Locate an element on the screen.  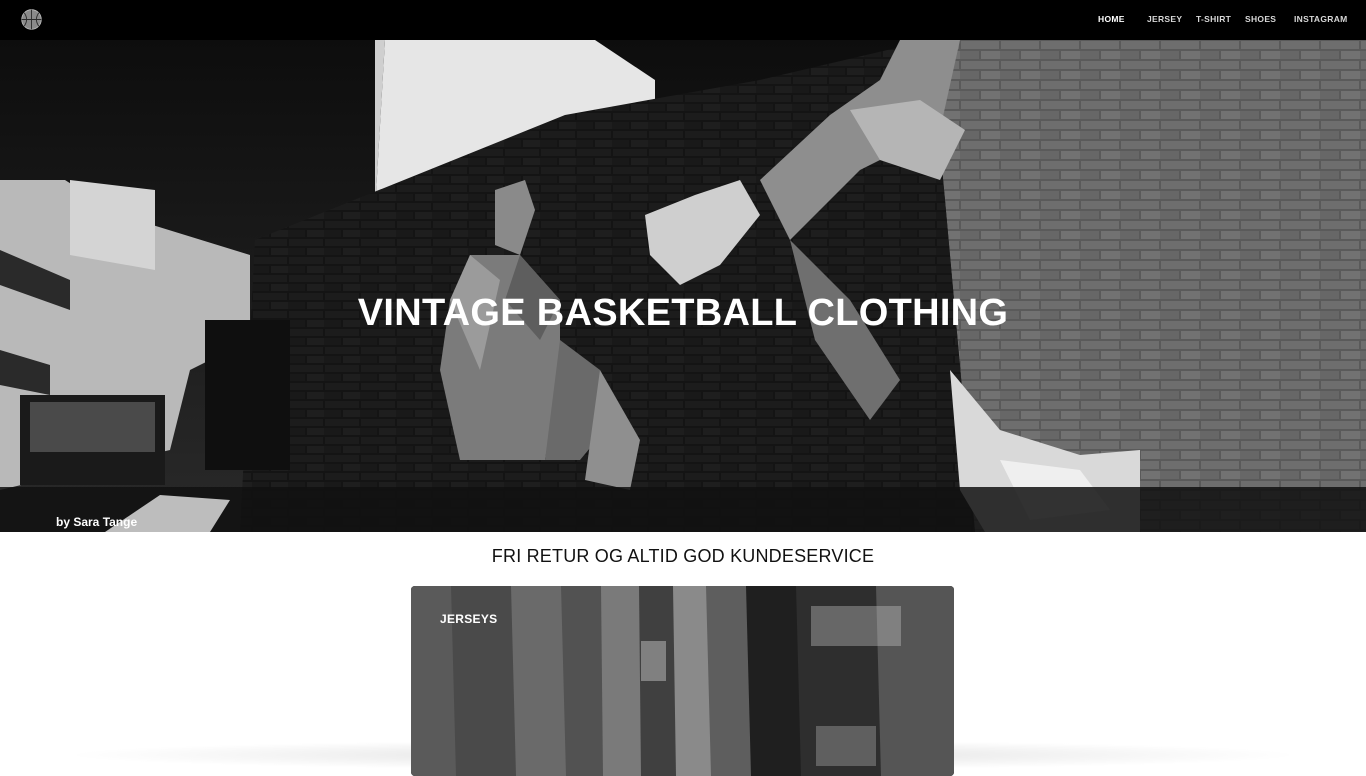
nav-tshirt: T-SHIRT is located at coordinates (1213, 19).